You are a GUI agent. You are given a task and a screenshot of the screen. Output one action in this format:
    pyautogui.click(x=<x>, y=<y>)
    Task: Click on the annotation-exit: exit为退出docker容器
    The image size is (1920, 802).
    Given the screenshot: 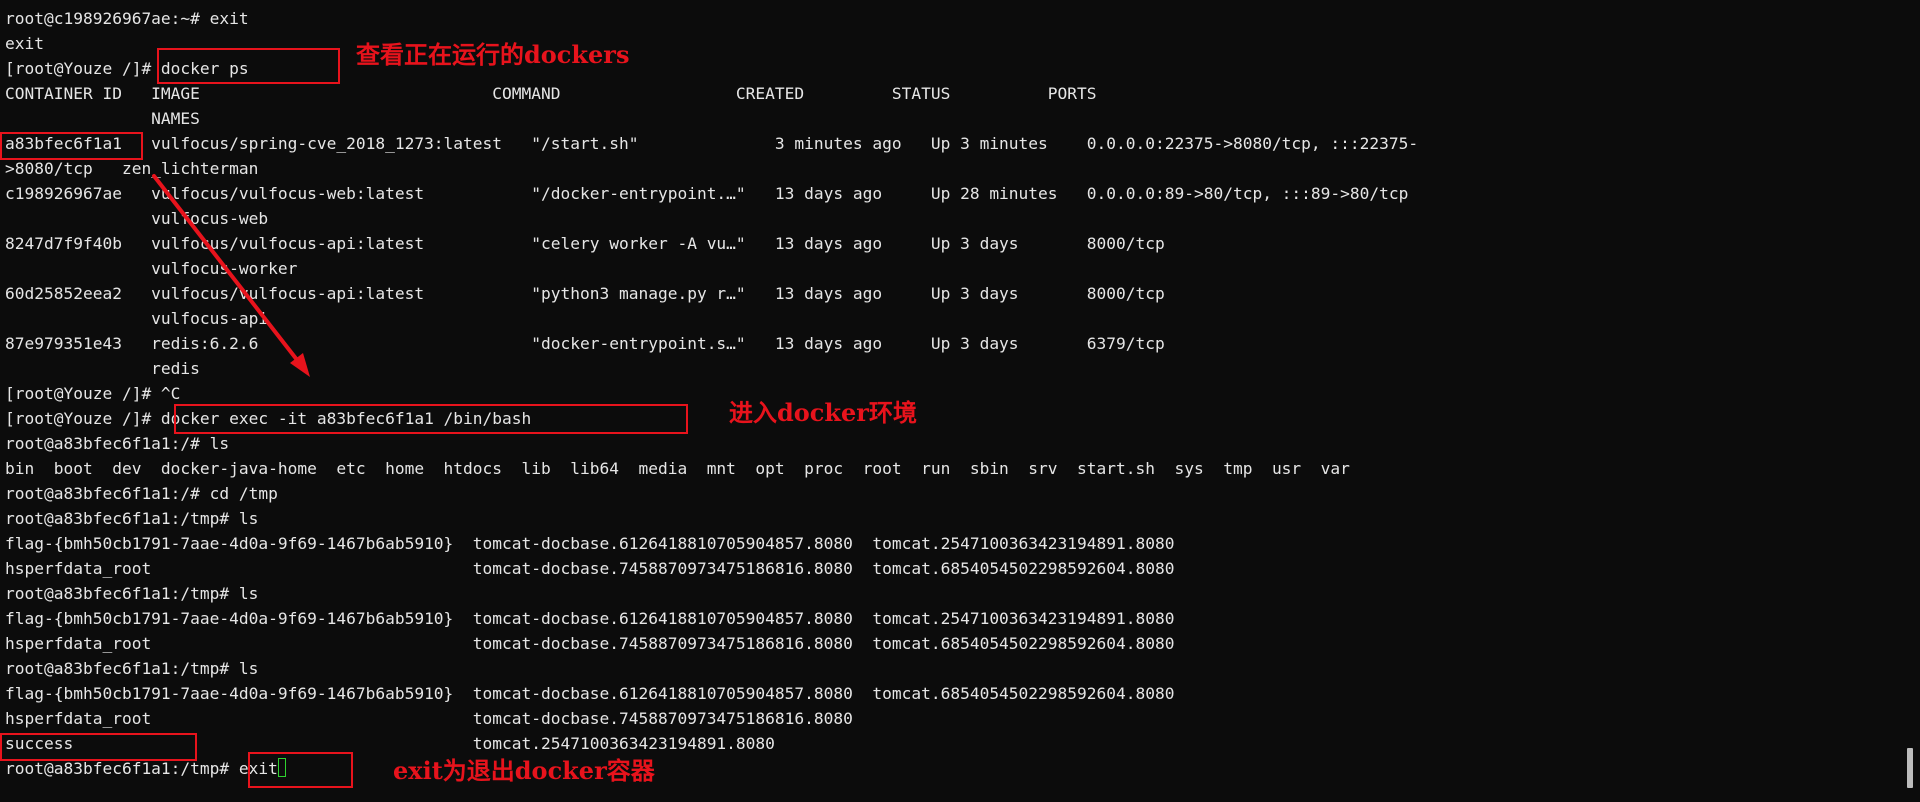 What is the action you would take?
    pyautogui.click(x=524, y=770)
    